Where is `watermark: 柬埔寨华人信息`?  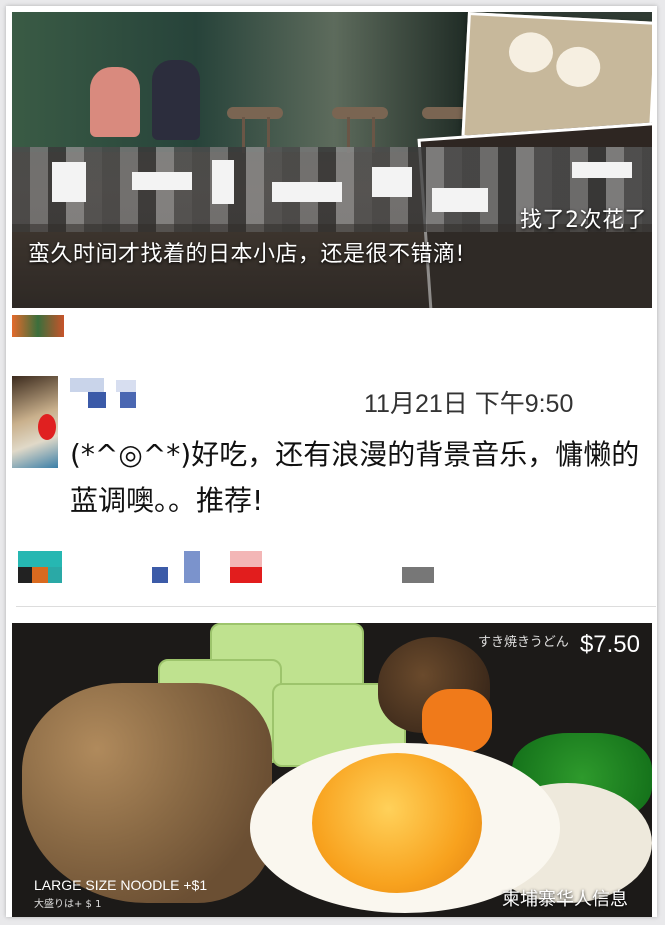
watermark: 柬埔寨华人信息 is located at coordinates (565, 899).